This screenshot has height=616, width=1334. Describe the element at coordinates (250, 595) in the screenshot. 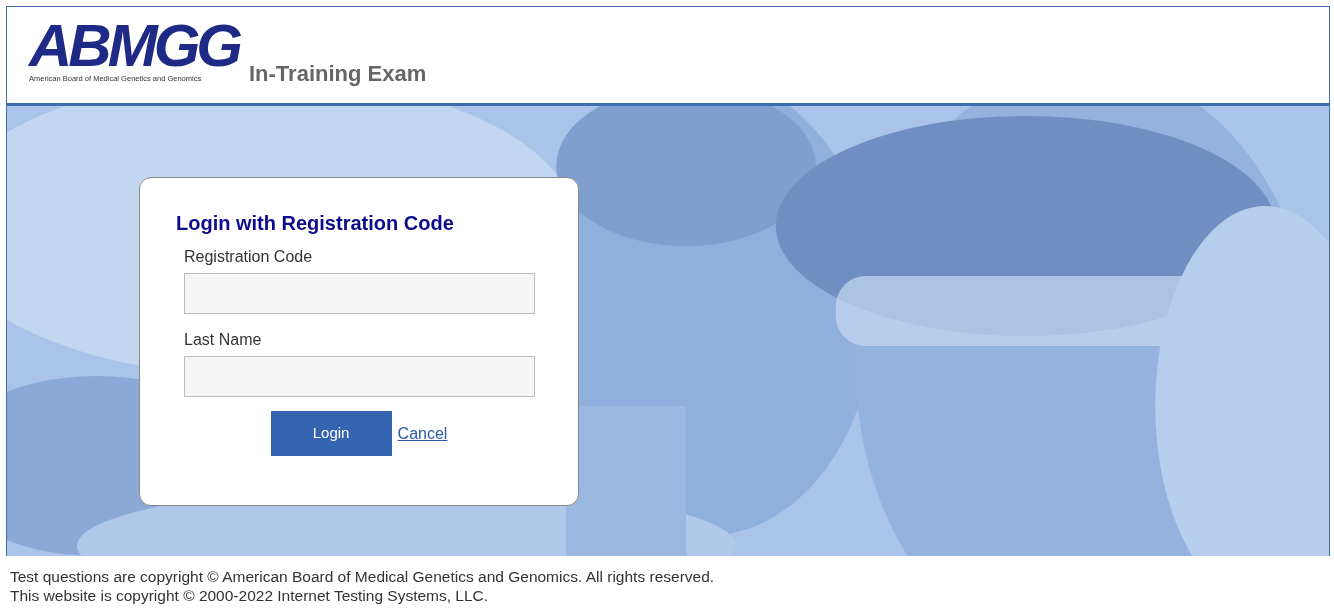

I see `copyright-text: This website is copyright © 2000-2022 Internet Testing Systems, LLC.` at that location.